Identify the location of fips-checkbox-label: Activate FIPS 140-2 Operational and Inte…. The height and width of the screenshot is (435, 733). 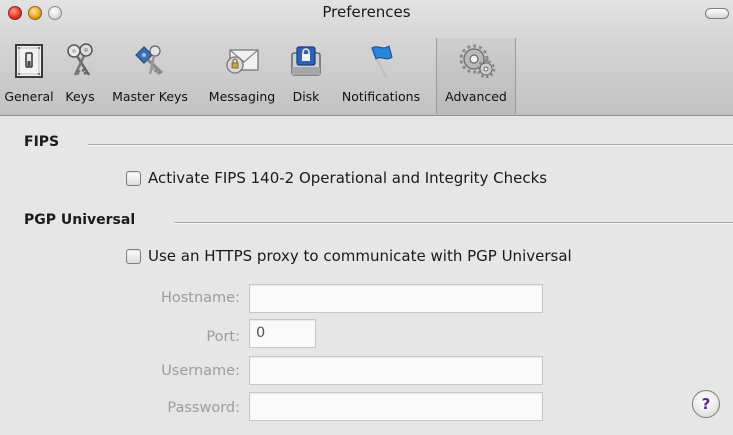
(347, 178).